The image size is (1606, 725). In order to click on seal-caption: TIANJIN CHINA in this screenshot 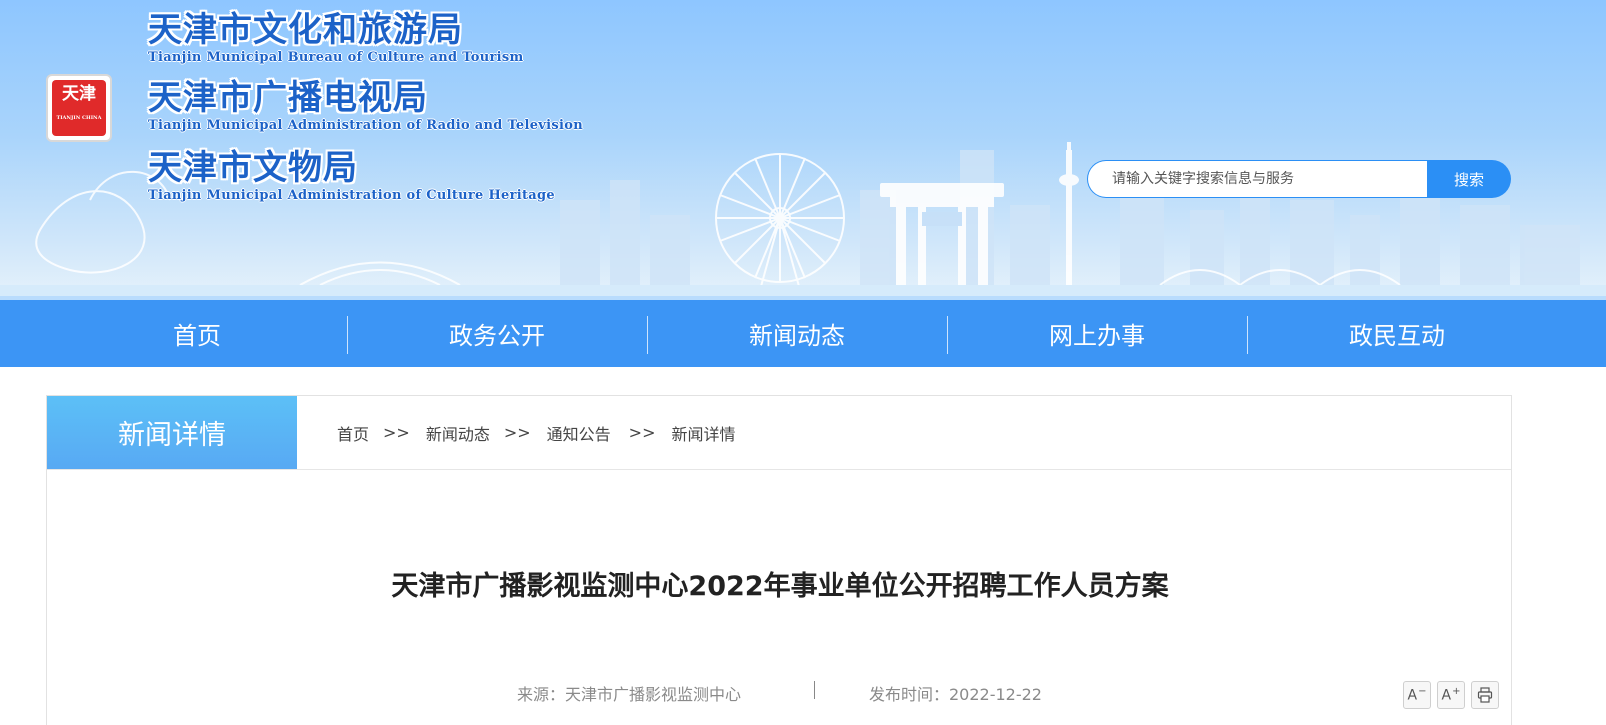, I will do `click(79, 118)`.